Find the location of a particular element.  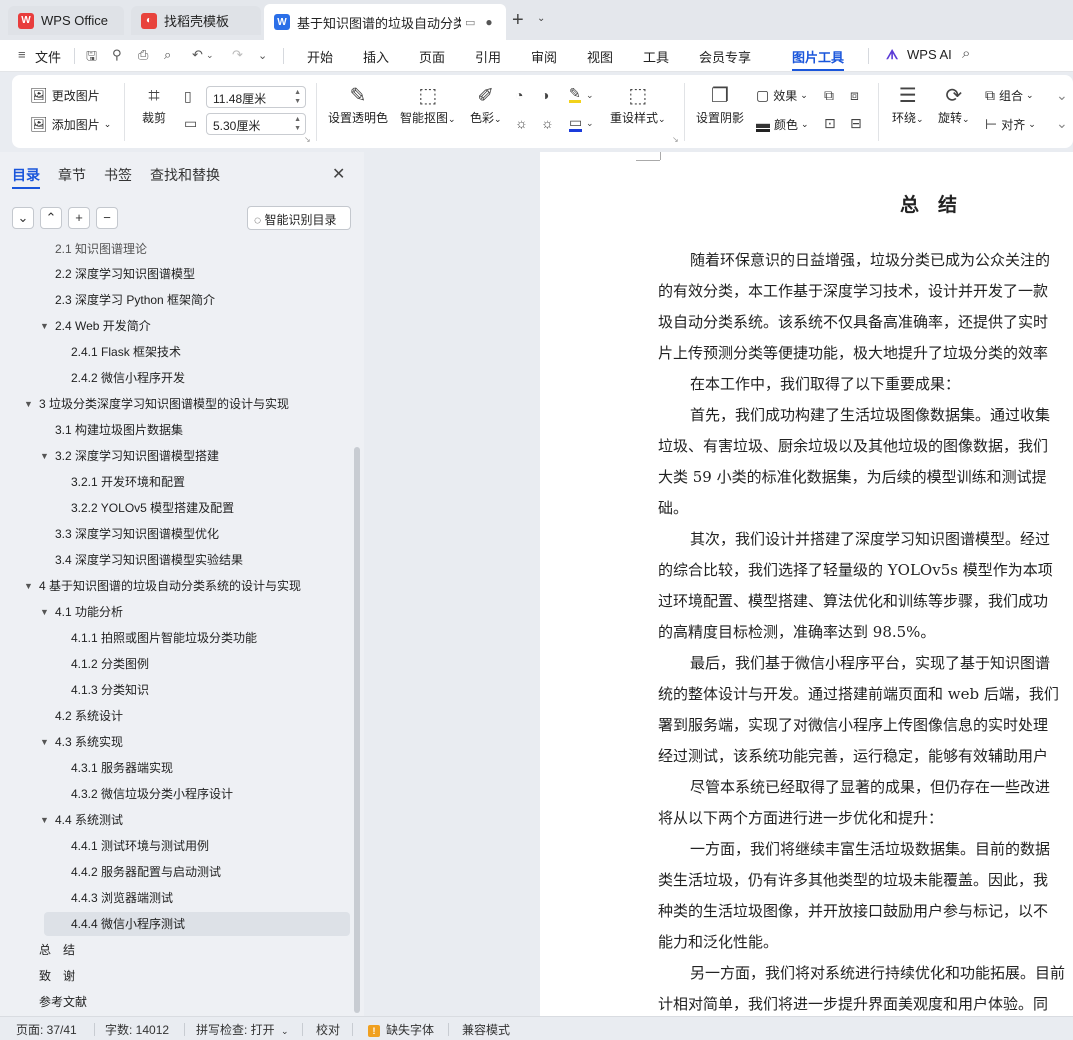

toc-item: 4.4.2 服务器配置与启动测试 is located at coordinates (146, 872).